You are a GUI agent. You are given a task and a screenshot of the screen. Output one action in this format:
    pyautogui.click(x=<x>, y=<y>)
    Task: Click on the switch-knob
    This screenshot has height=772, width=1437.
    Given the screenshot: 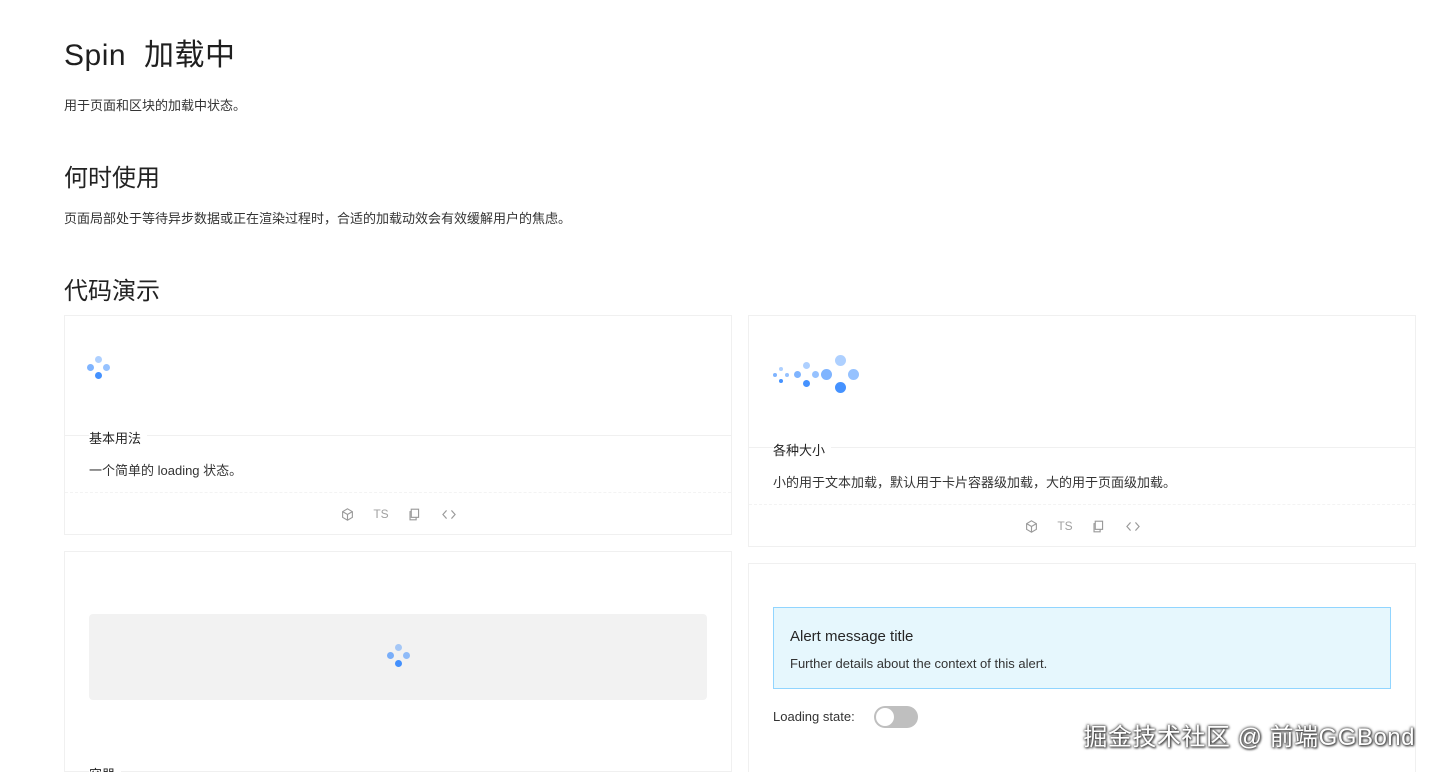 What is the action you would take?
    pyautogui.click(x=885, y=717)
    